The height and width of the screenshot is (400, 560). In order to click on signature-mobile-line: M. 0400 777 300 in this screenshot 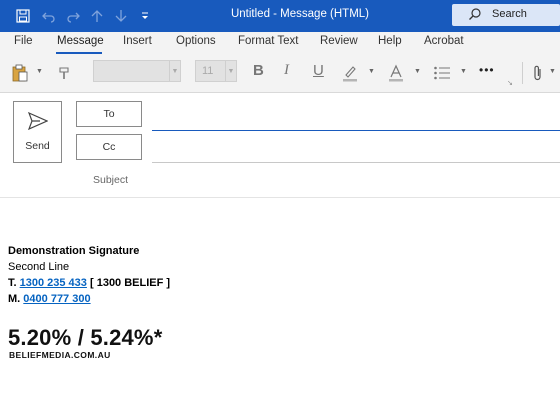, I will do `click(49, 299)`.